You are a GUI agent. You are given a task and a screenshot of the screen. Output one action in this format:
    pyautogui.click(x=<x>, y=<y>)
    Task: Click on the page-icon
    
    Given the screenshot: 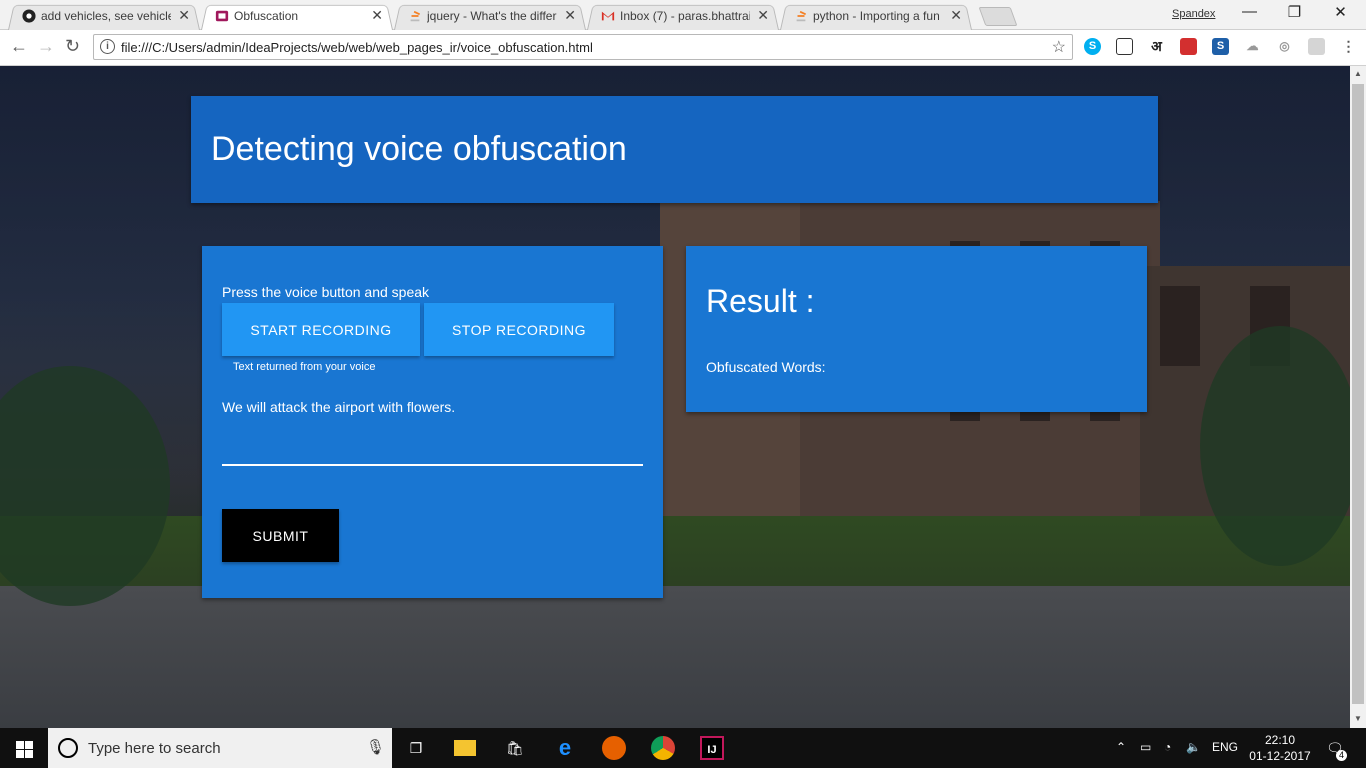 What is the action you would take?
    pyautogui.click(x=222, y=16)
    